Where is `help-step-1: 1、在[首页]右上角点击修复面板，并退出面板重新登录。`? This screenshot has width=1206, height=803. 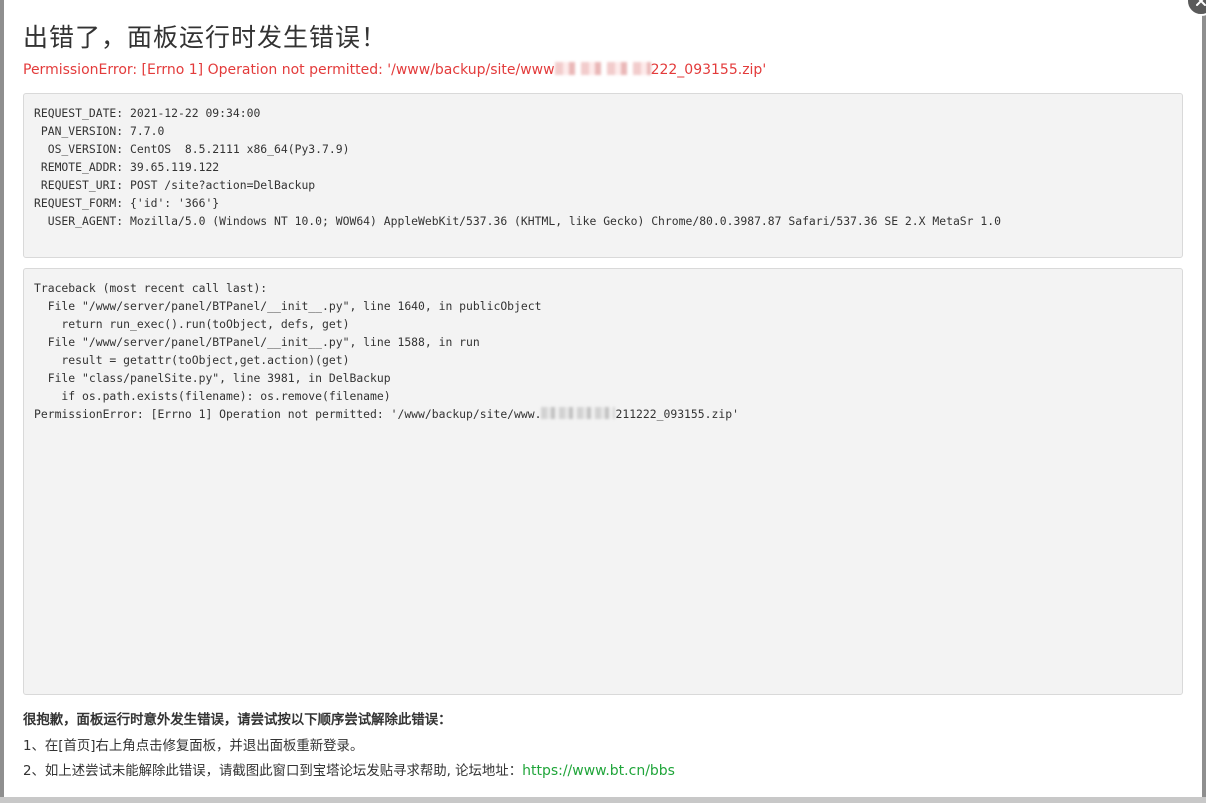 help-step-1: 1、在[首页]右上角点击修复面板，并退出面板重新登录。 is located at coordinates (193, 746).